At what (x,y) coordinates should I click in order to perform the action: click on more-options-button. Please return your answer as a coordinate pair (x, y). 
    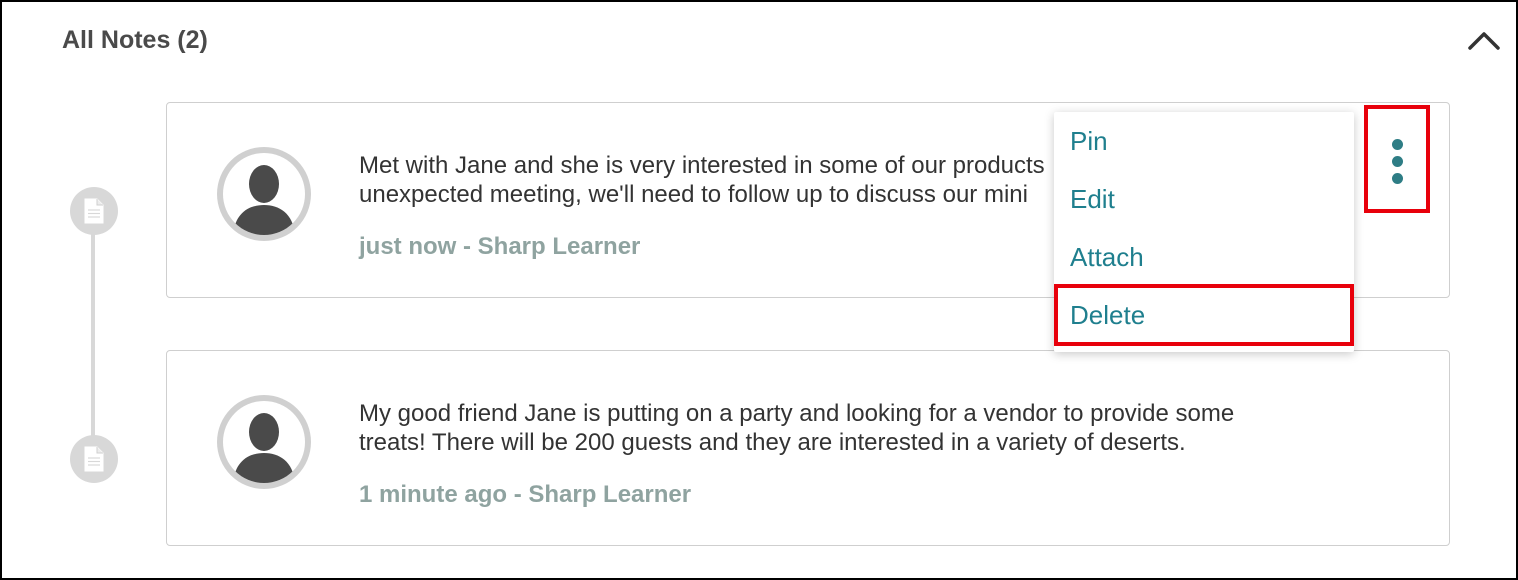
    Looking at the image, I should click on (1397, 159).